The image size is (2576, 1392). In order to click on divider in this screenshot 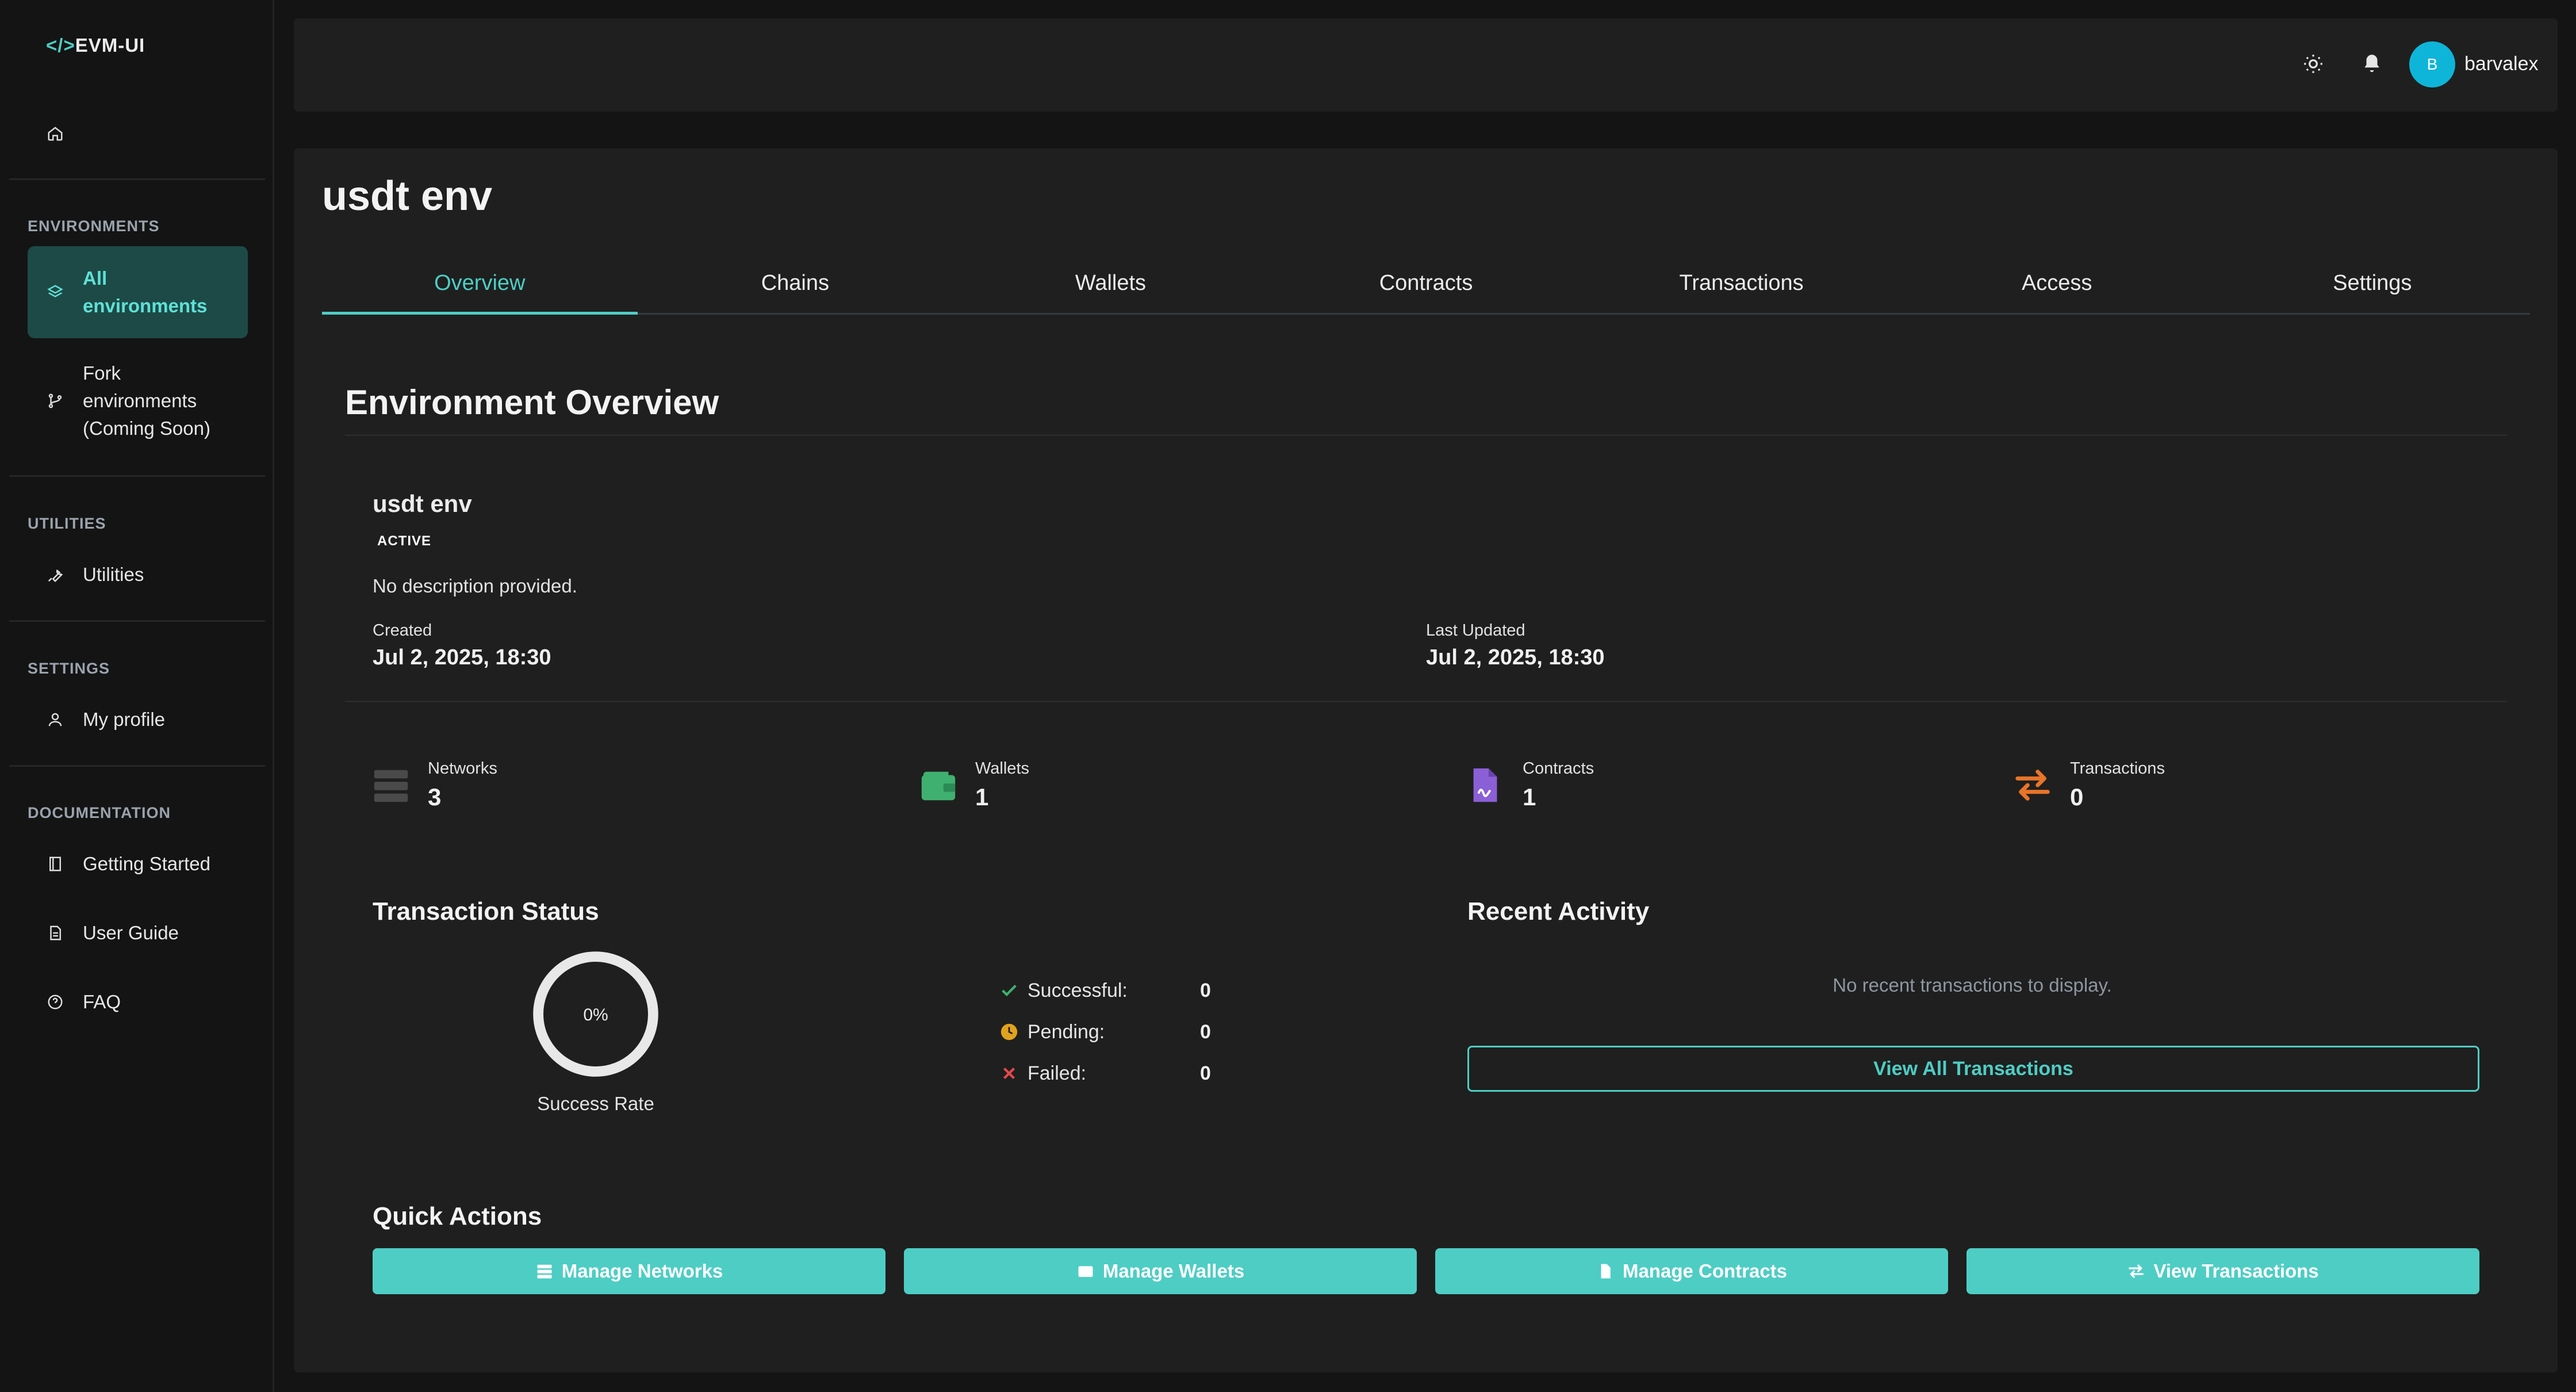, I will do `click(1426, 701)`.